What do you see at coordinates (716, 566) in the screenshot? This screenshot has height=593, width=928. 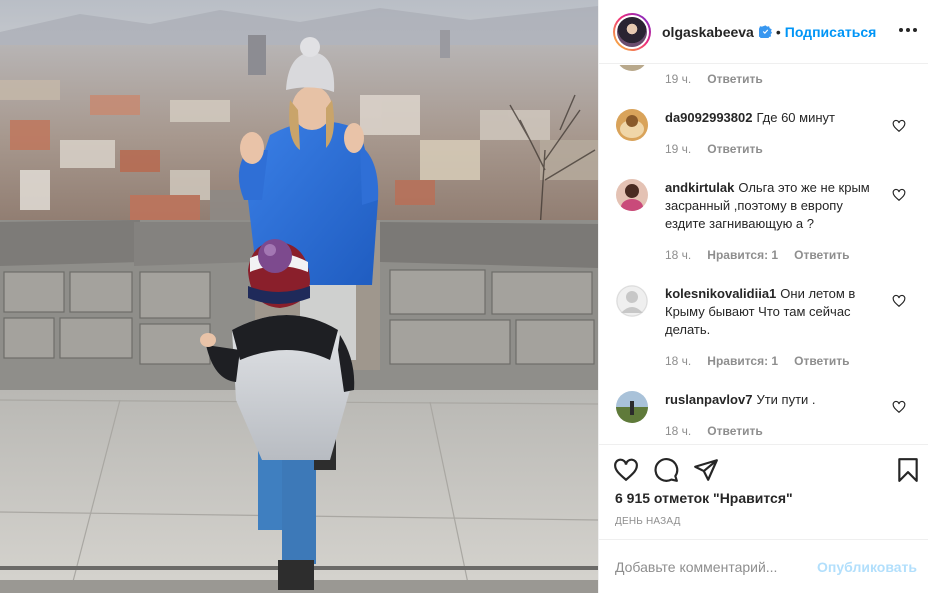 I see `comment-input` at bounding box center [716, 566].